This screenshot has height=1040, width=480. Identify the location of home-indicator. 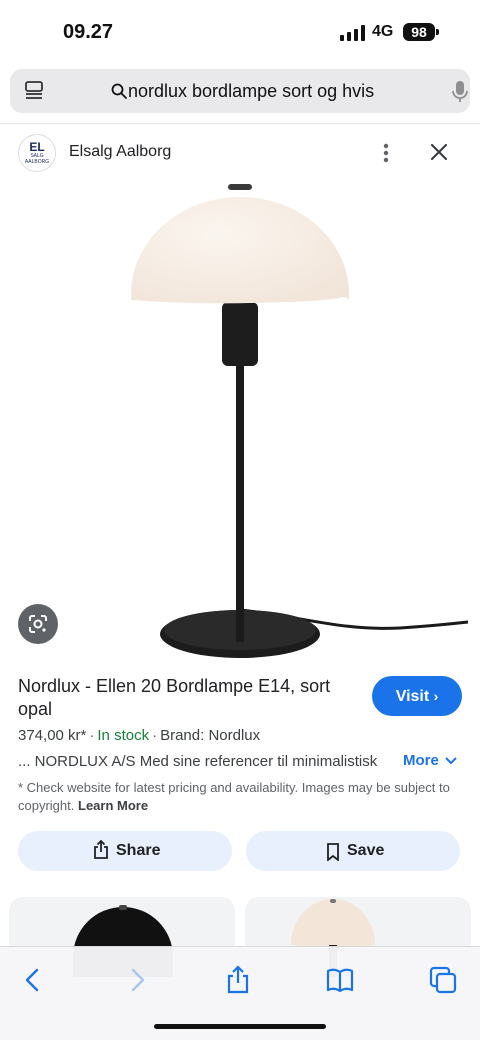
(240, 1026).